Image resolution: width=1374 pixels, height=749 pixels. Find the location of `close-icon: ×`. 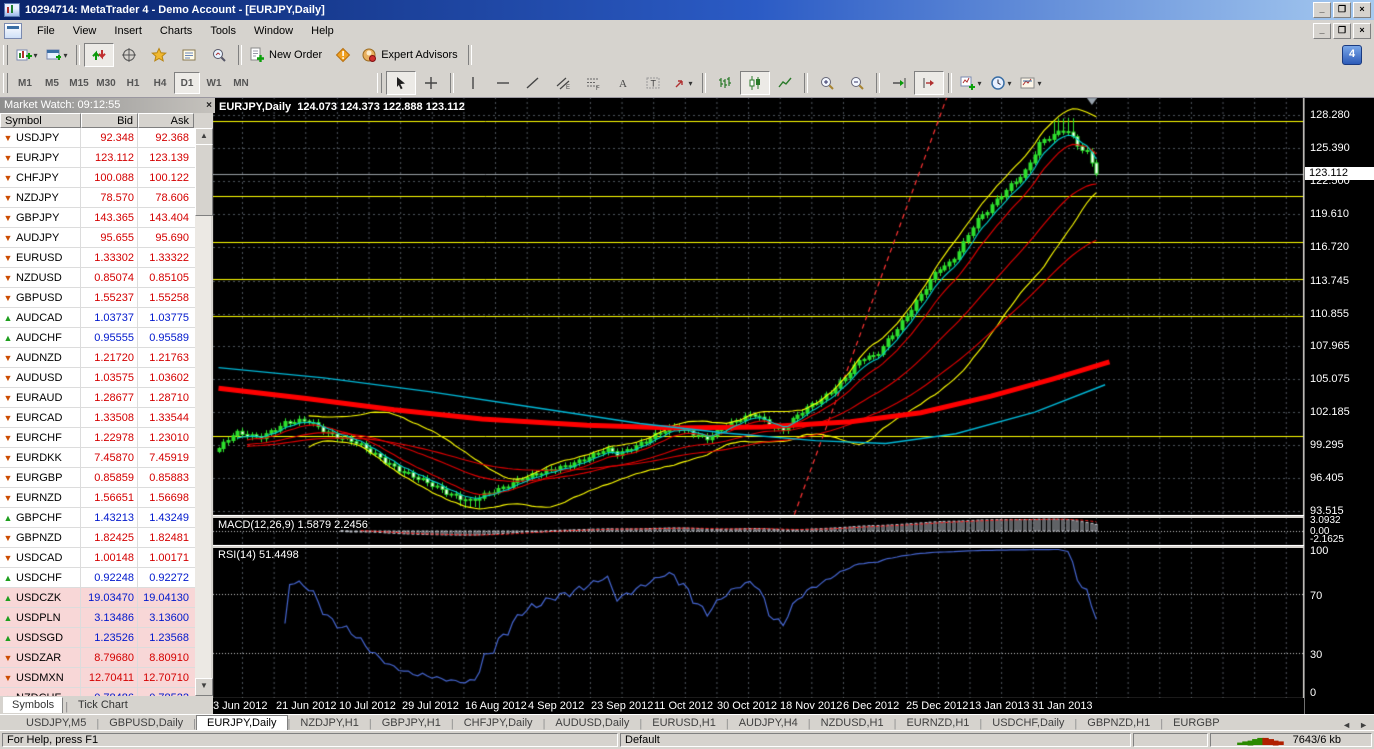

close-icon: × is located at coordinates (209, 105).